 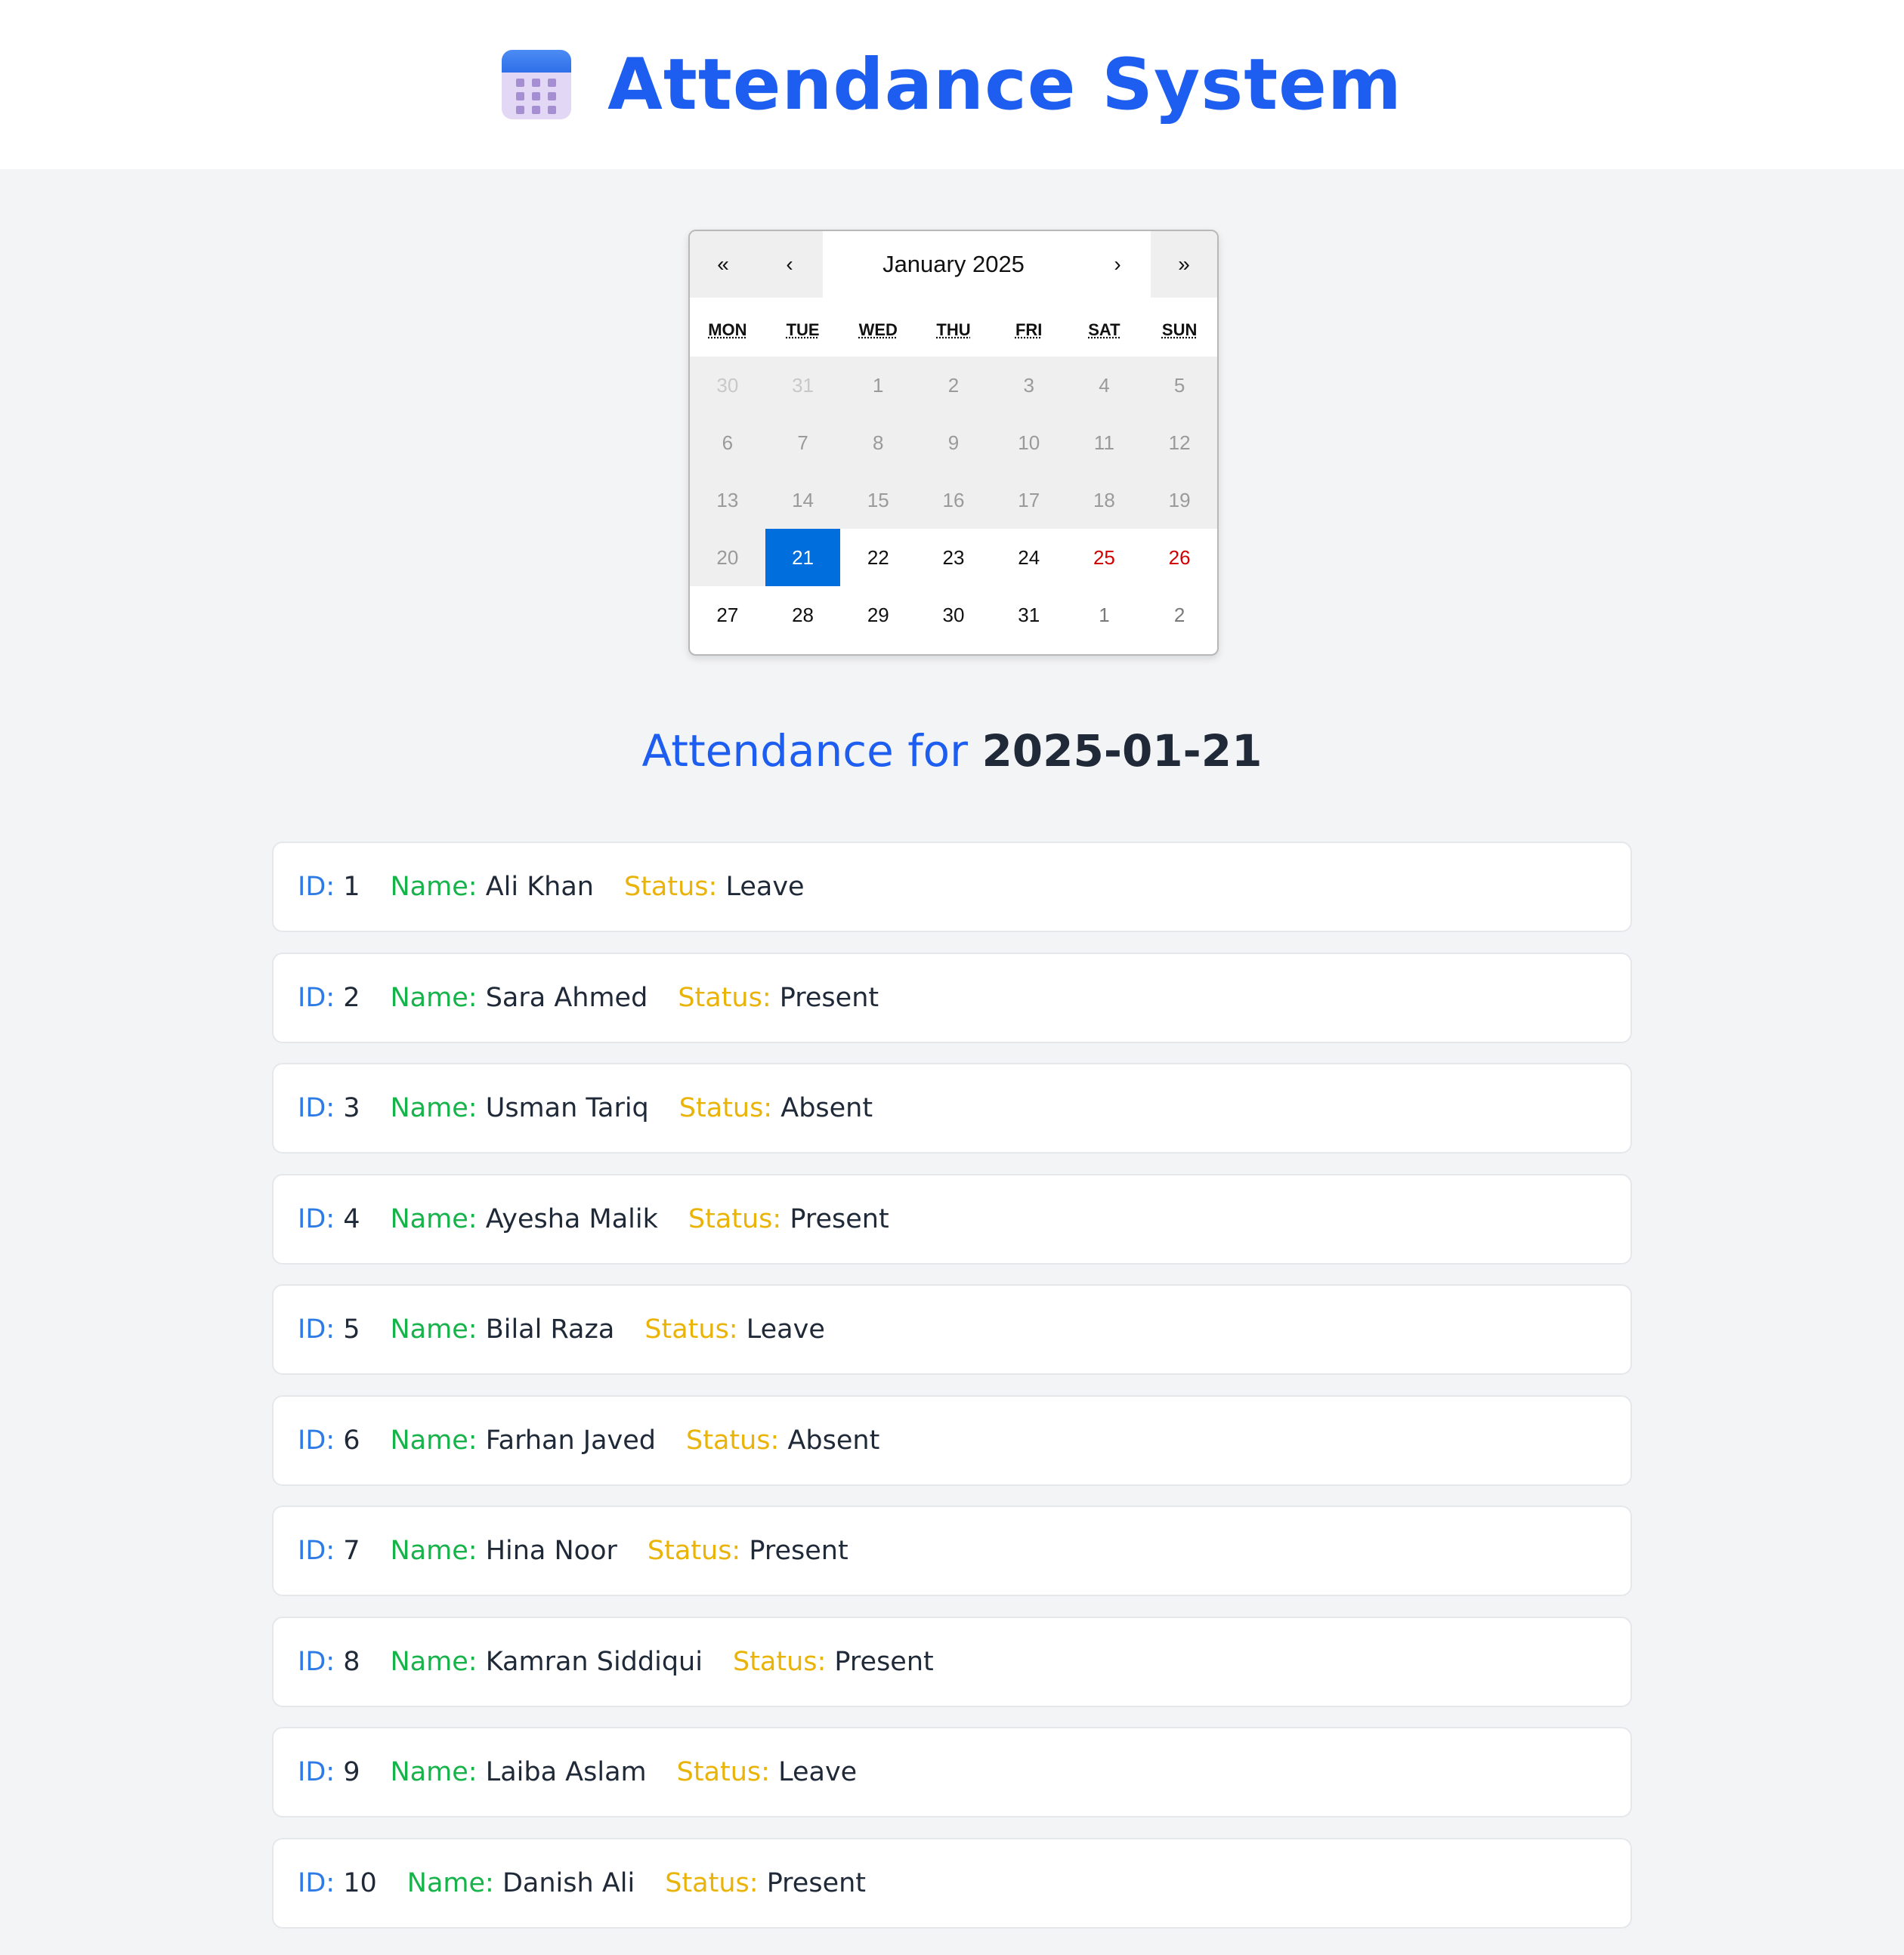 What do you see at coordinates (1029, 500) in the screenshot?
I see `calendar-day: 17` at bounding box center [1029, 500].